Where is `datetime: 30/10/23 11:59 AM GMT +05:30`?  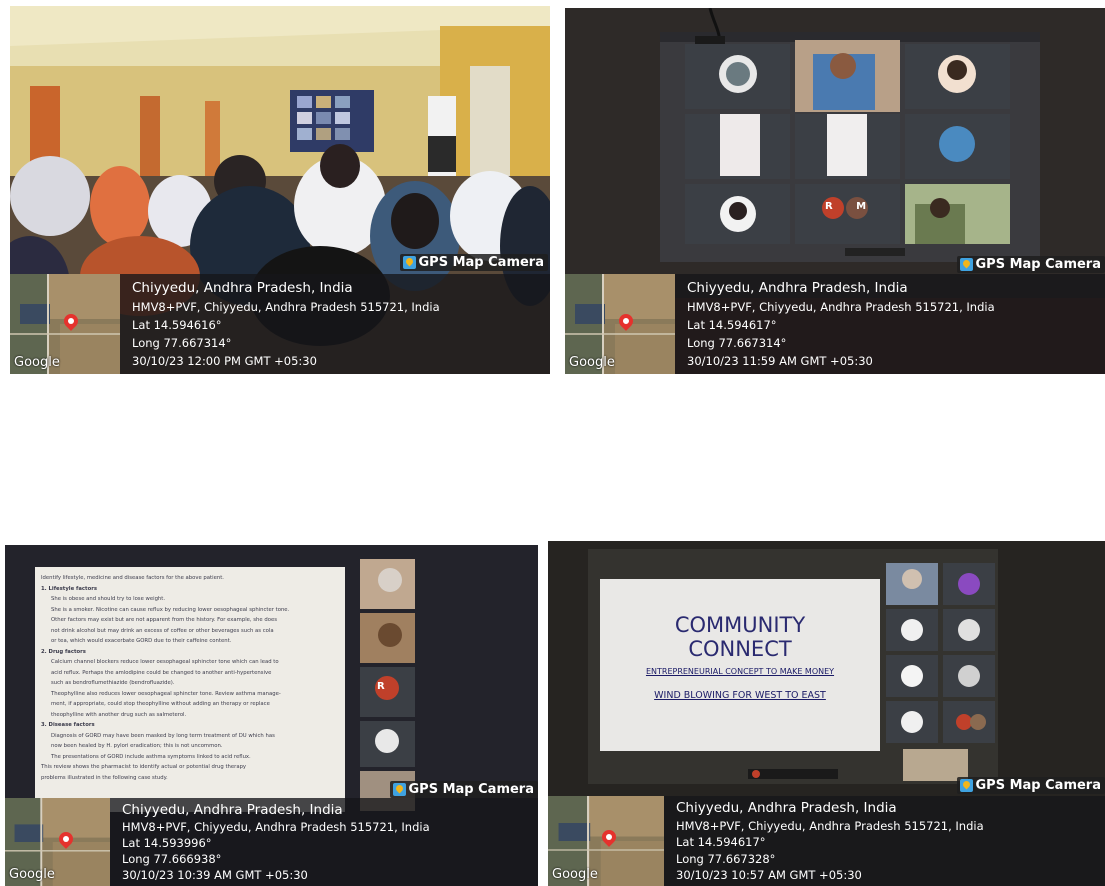 datetime: 30/10/23 11:59 AM GMT +05:30 is located at coordinates (780, 361).